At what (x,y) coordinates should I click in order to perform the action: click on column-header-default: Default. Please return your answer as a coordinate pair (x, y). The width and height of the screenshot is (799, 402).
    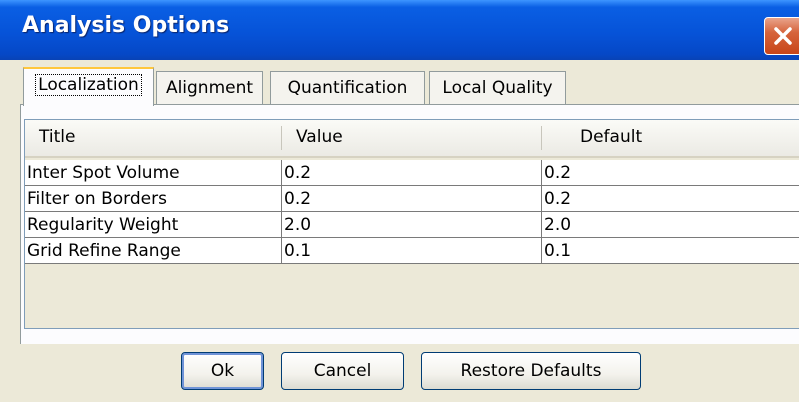
    Looking at the image, I should click on (670, 138).